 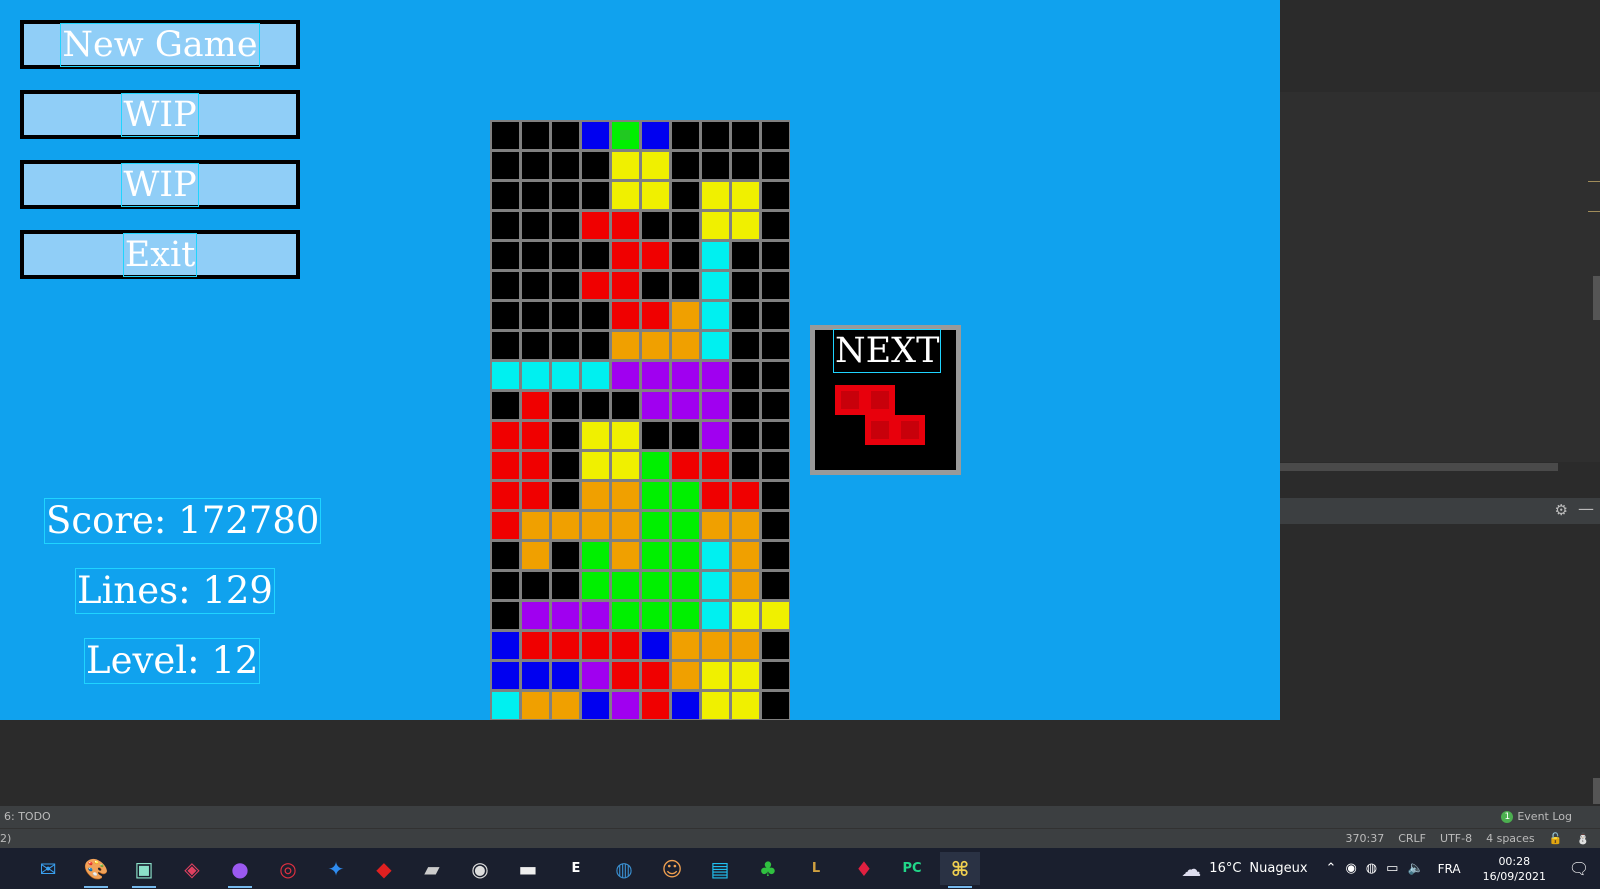 I want to click on editor-vertical-scrollbar, so click(x=1596, y=298).